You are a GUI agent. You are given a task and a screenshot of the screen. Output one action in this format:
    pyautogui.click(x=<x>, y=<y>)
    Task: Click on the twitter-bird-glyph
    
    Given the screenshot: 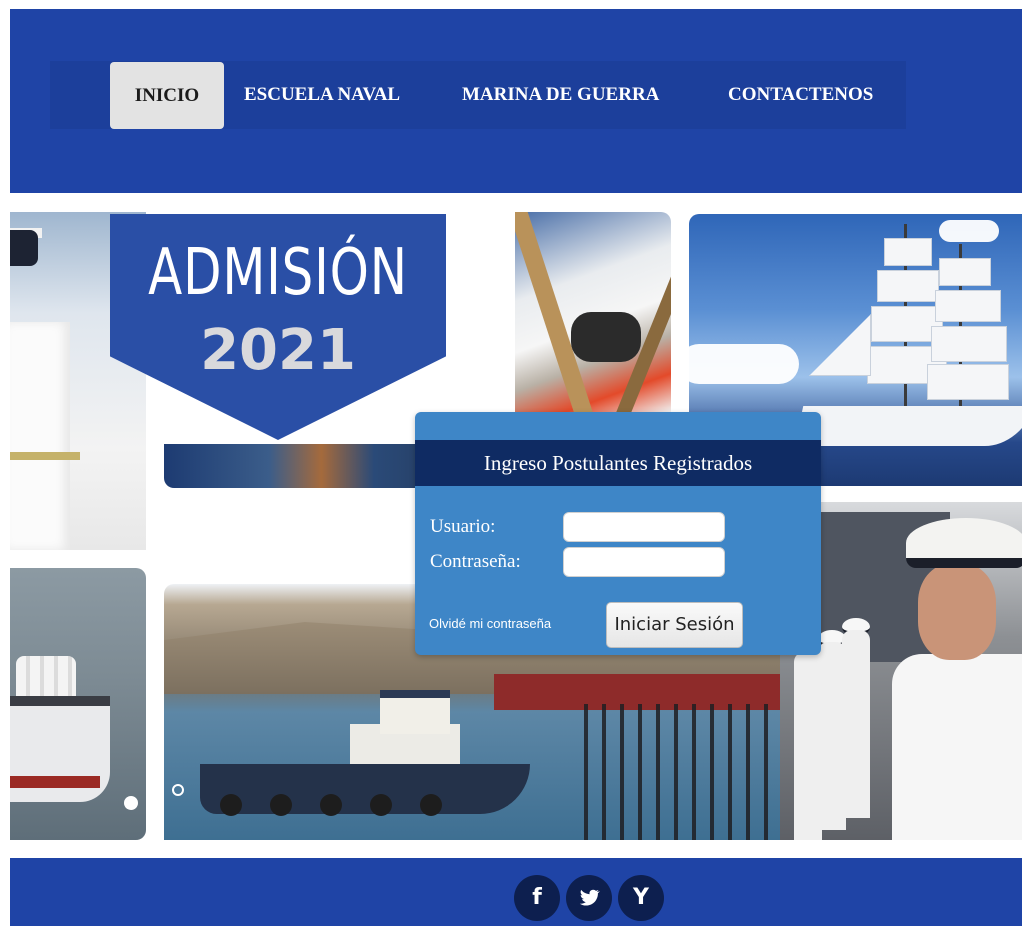 What is the action you would take?
    pyautogui.click(x=589, y=897)
    